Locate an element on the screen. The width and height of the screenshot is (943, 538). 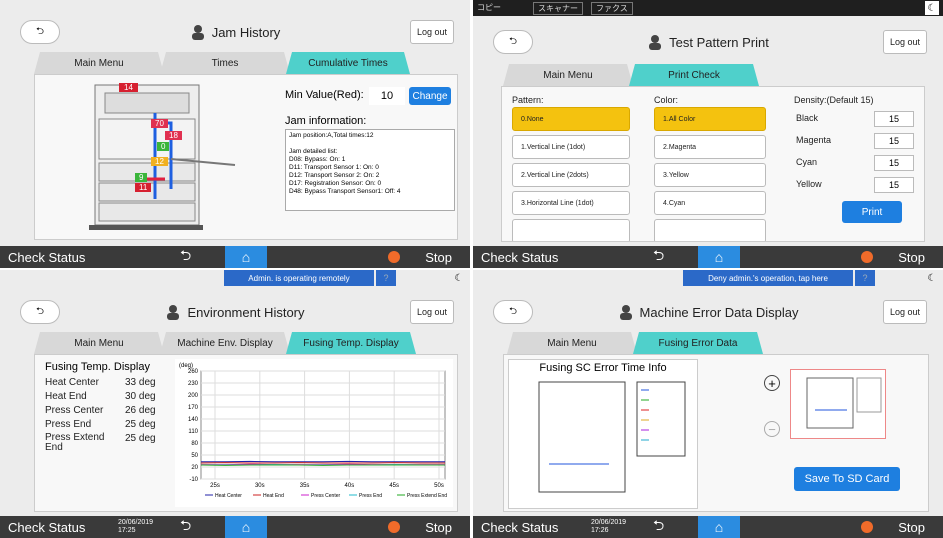
legend-label: Heat End is located at coordinates (273, 496).